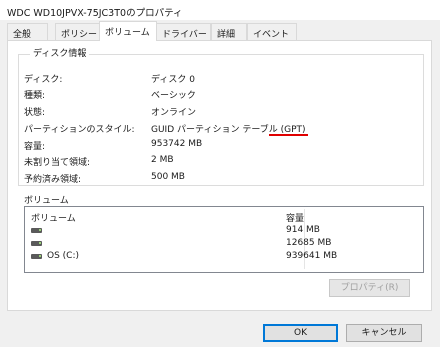  Describe the element at coordinates (229, 31) in the screenshot. I see `tab-details: 詳細` at that location.